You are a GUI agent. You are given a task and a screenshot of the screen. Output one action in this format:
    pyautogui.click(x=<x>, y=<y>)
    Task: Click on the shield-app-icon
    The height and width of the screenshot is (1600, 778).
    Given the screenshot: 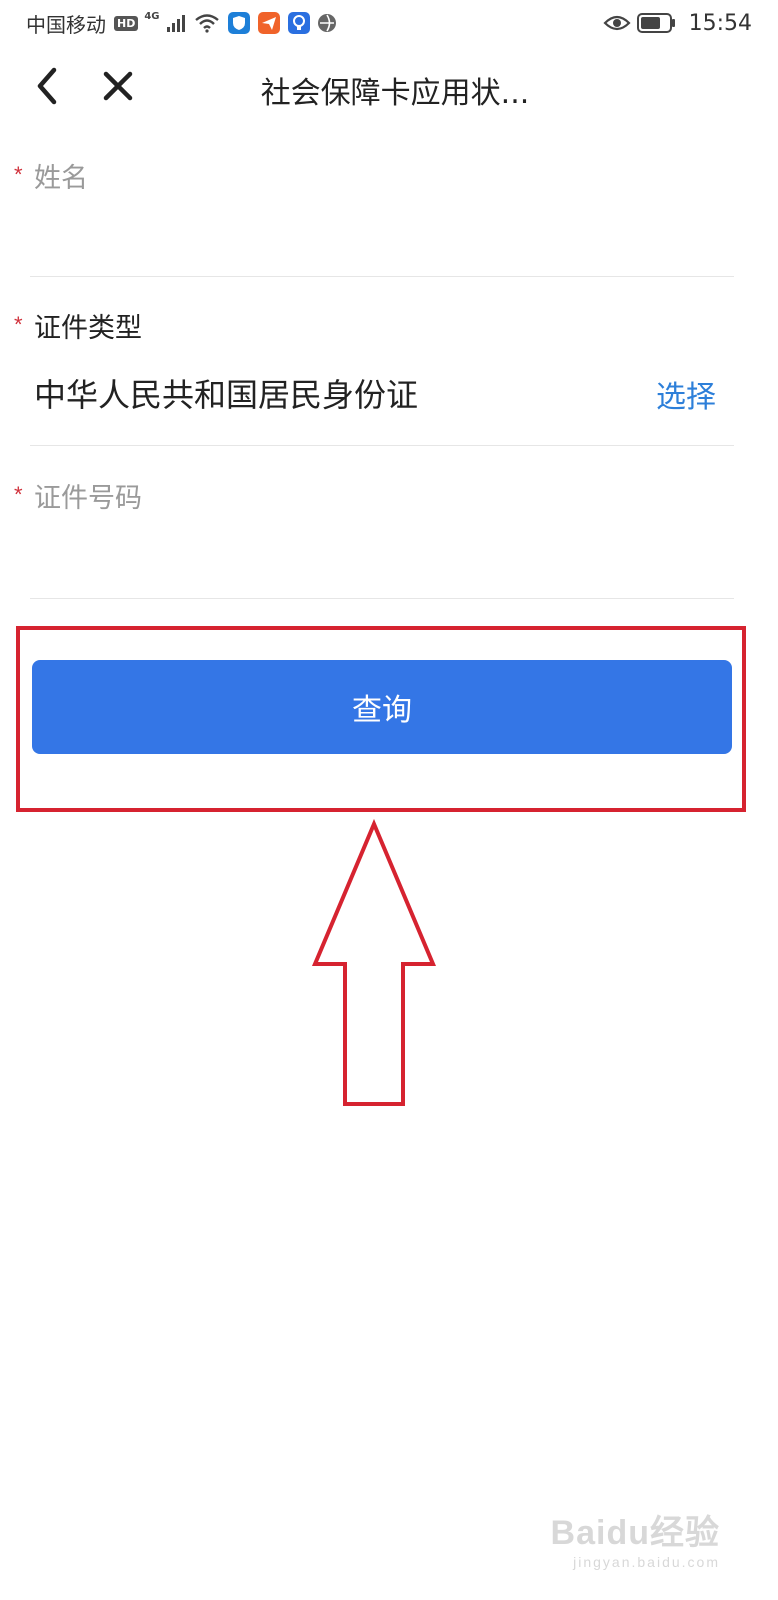 What is the action you would take?
    pyautogui.click(x=238, y=23)
    